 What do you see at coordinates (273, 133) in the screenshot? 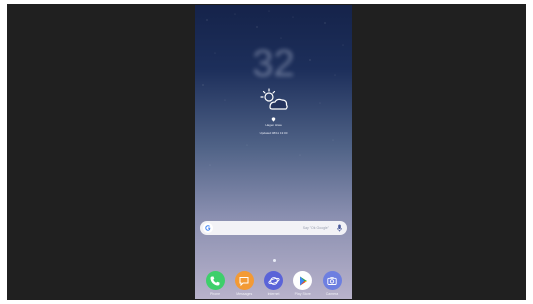
I see `updated-time: Updated 08/11 13:00` at bounding box center [273, 133].